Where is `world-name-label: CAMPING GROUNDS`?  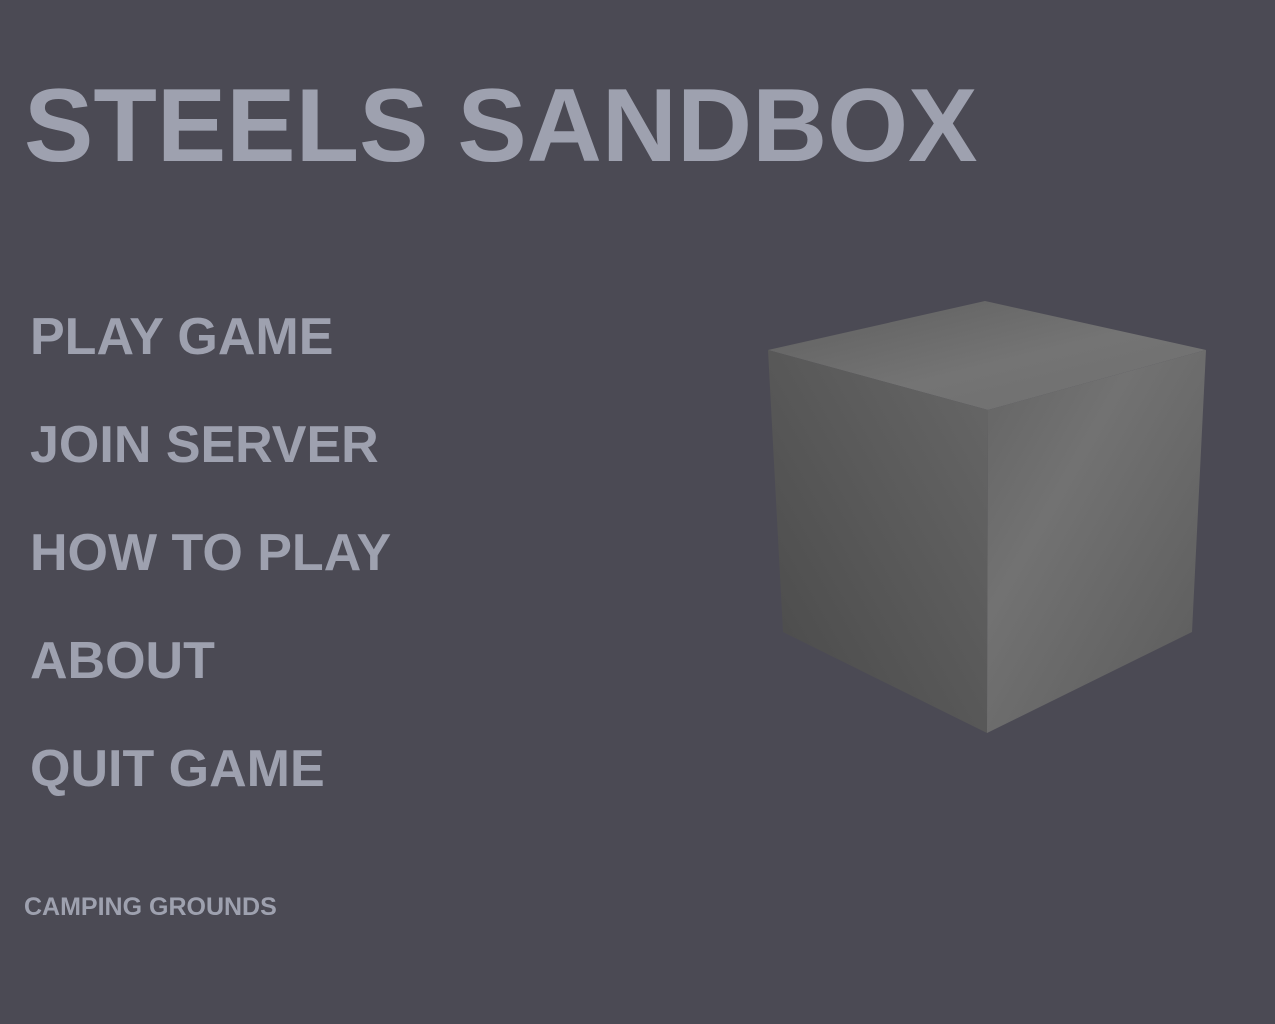 world-name-label: CAMPING GROUNDS is located at coordinates (150, 907).